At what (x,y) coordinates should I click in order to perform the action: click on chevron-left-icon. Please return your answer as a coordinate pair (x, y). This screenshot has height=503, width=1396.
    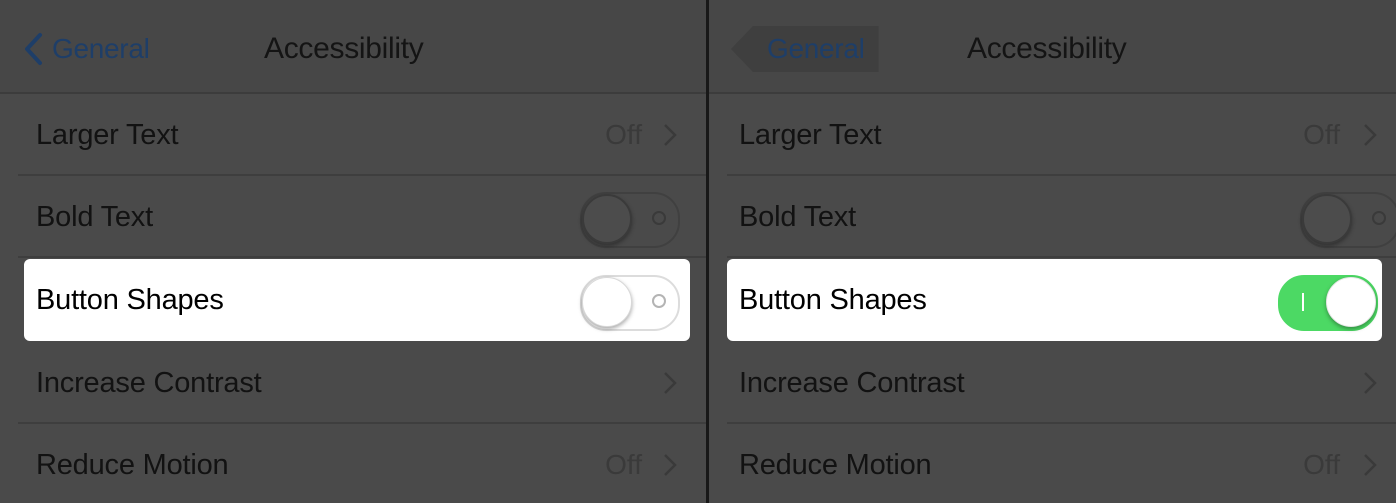
    Looking at the image, I should click on (33, 49).